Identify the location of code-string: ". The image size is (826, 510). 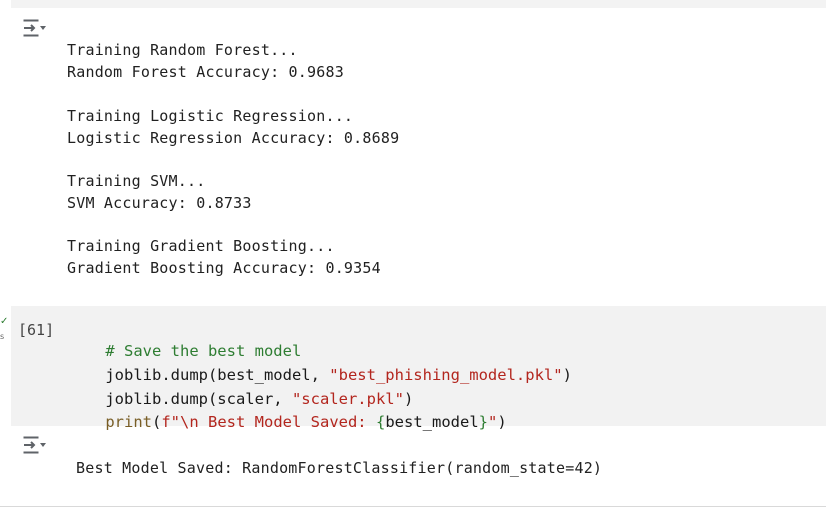
(493, 422).